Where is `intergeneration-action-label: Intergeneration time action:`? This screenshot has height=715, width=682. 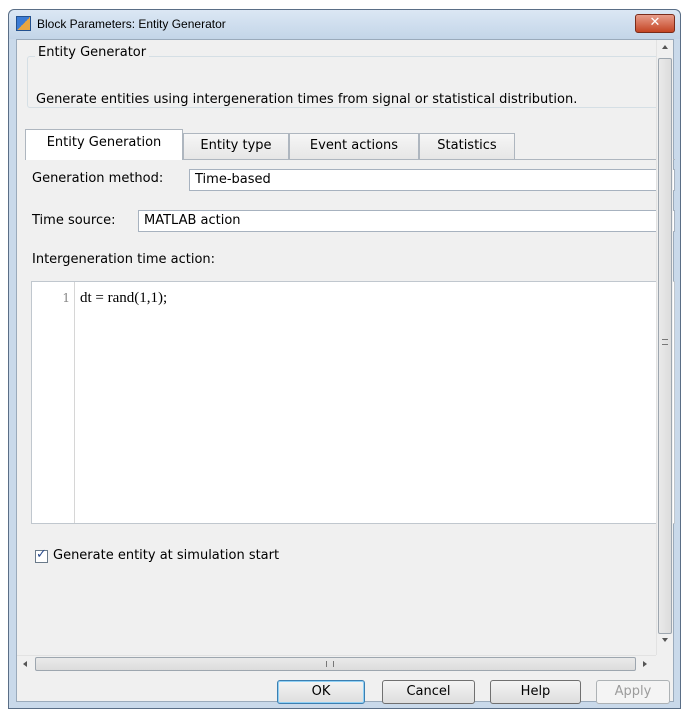 intergeneration-action-label: Intergeneration time action: is located at coordinates (124, 259).